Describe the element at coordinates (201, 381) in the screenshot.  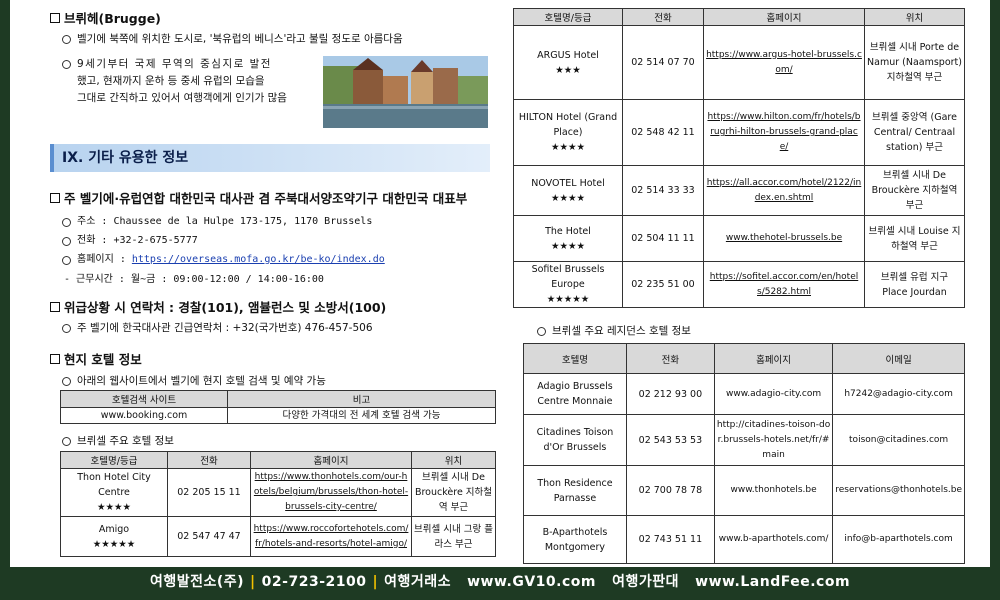
I see `hotels-intro-text: 아래의 웹사이트에서 벨기에 현지 호텔 검색 및 예약 가능` at that location.